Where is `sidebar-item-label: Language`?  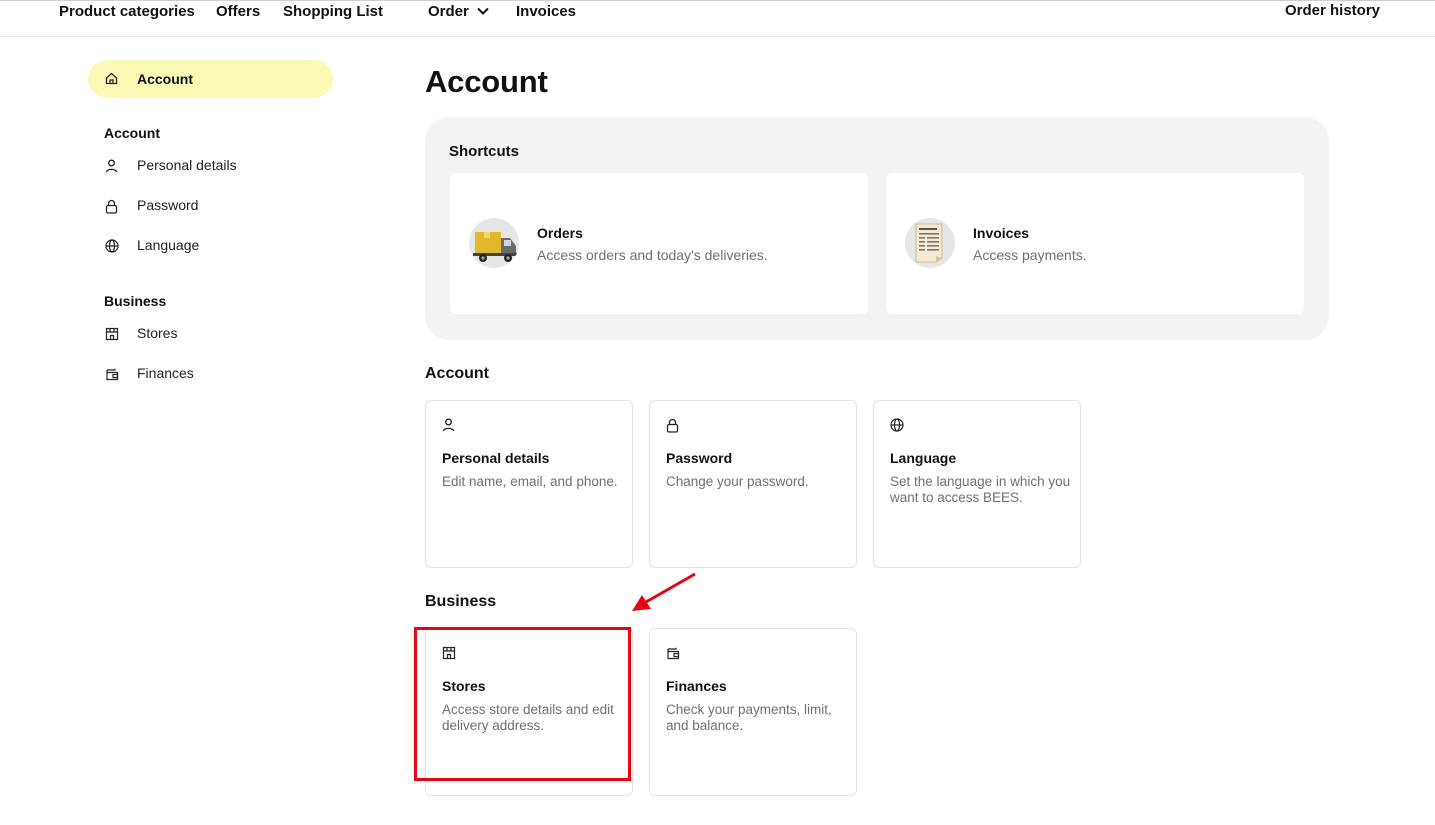
sidebar-item-label: Language is located at coordinates (168, 245).